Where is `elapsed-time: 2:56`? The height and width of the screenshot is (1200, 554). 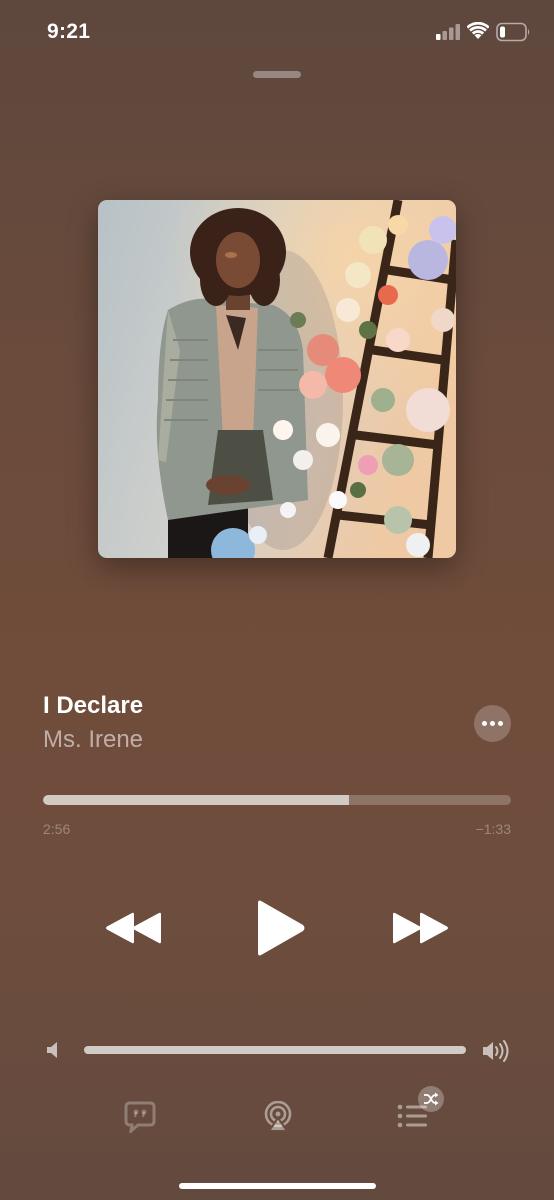 elapsed-time: 2:56 is located at coordinates (57, 829).